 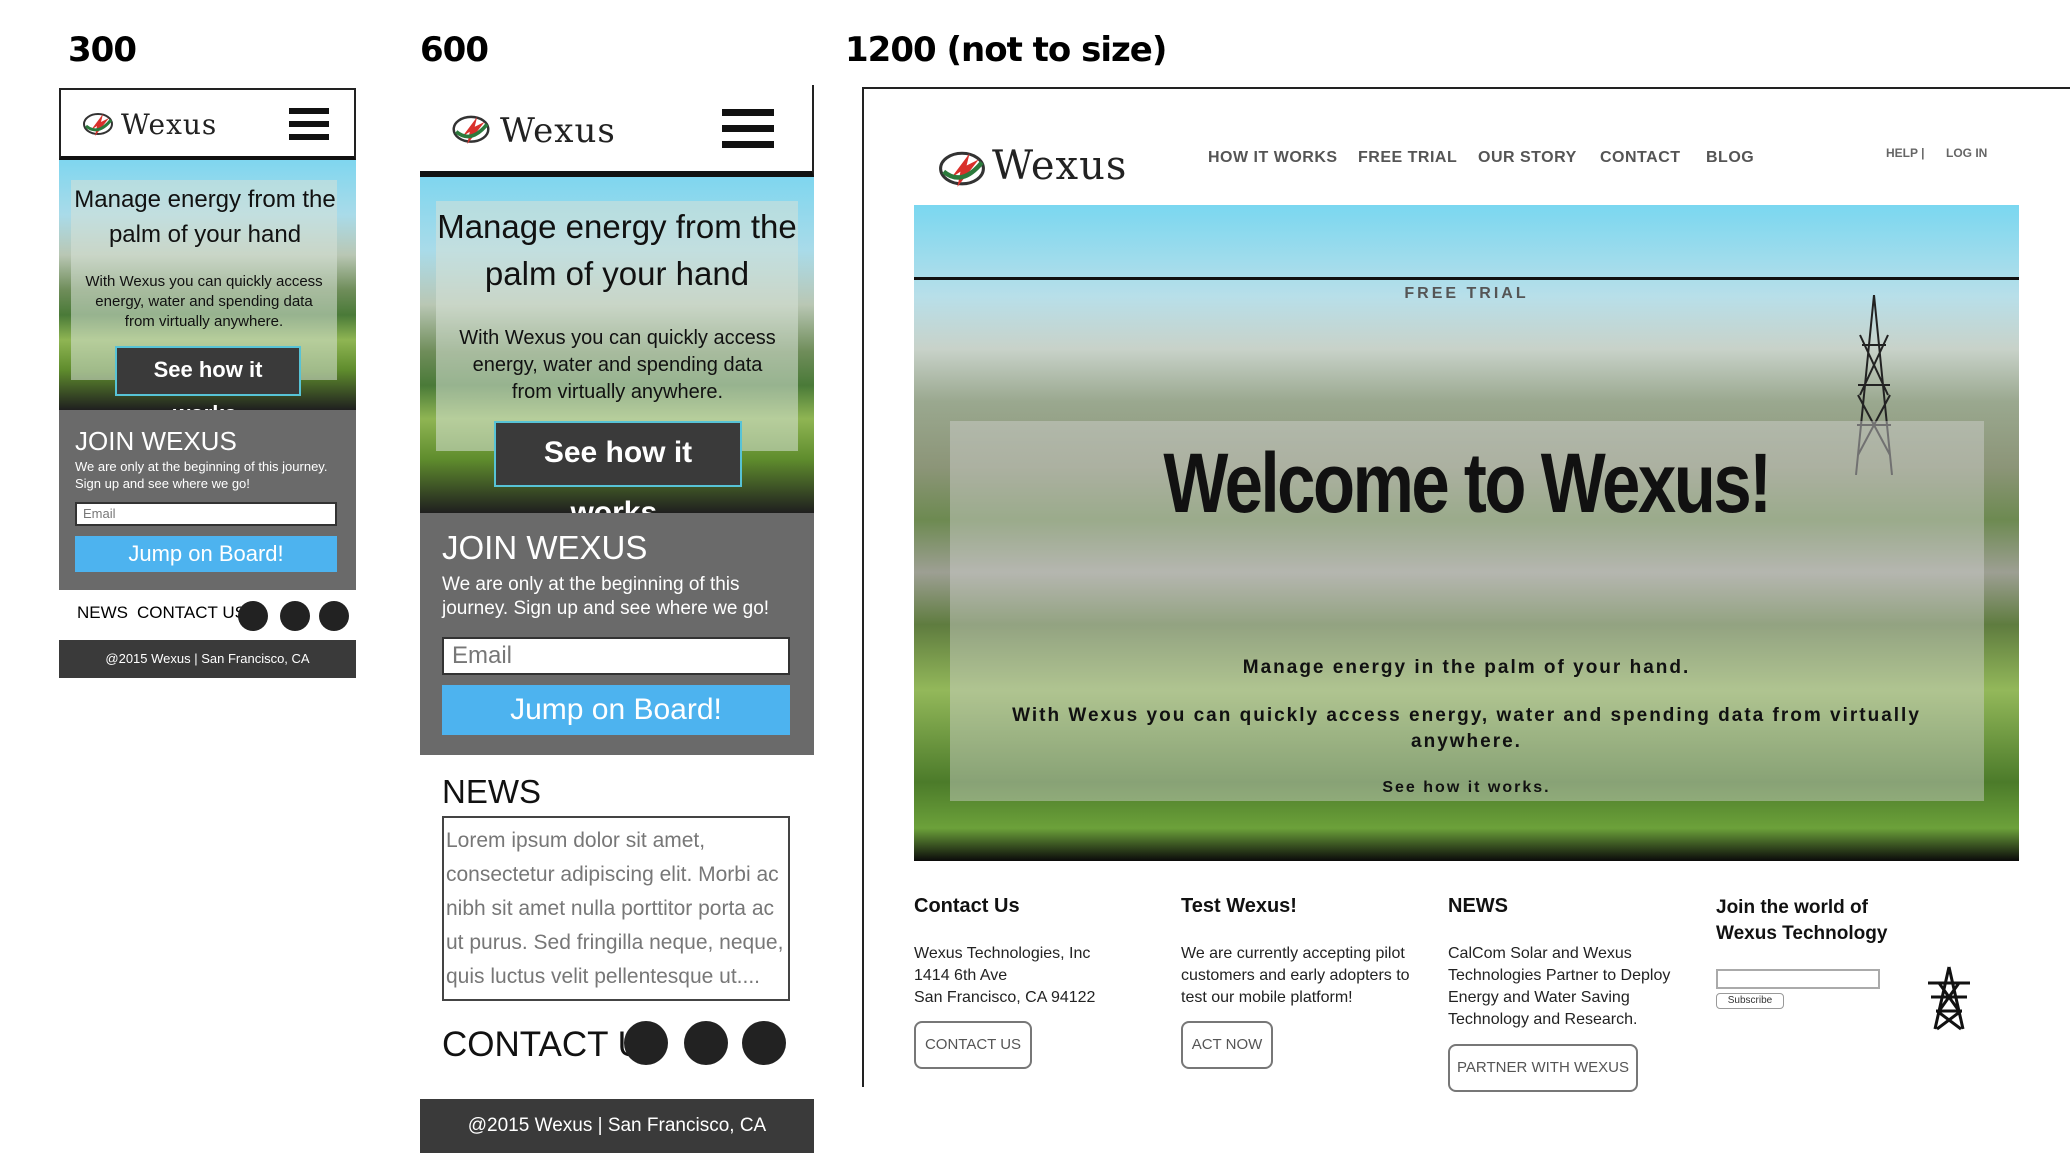 I want to click on login-link: LOG IN, so click(x=1966, y=153).